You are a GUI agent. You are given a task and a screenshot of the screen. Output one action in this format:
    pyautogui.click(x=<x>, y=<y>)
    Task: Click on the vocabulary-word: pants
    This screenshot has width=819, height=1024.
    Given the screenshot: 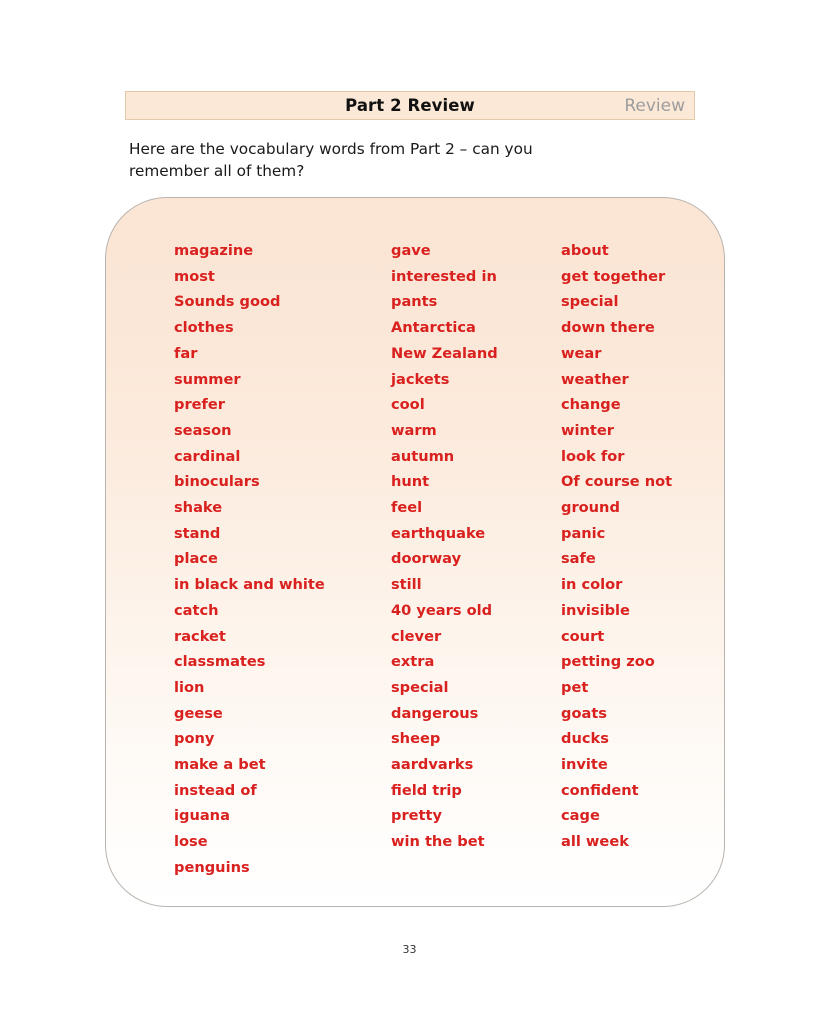 What is the action you would take?
    pyautogui.click(x=414, y=302)
    